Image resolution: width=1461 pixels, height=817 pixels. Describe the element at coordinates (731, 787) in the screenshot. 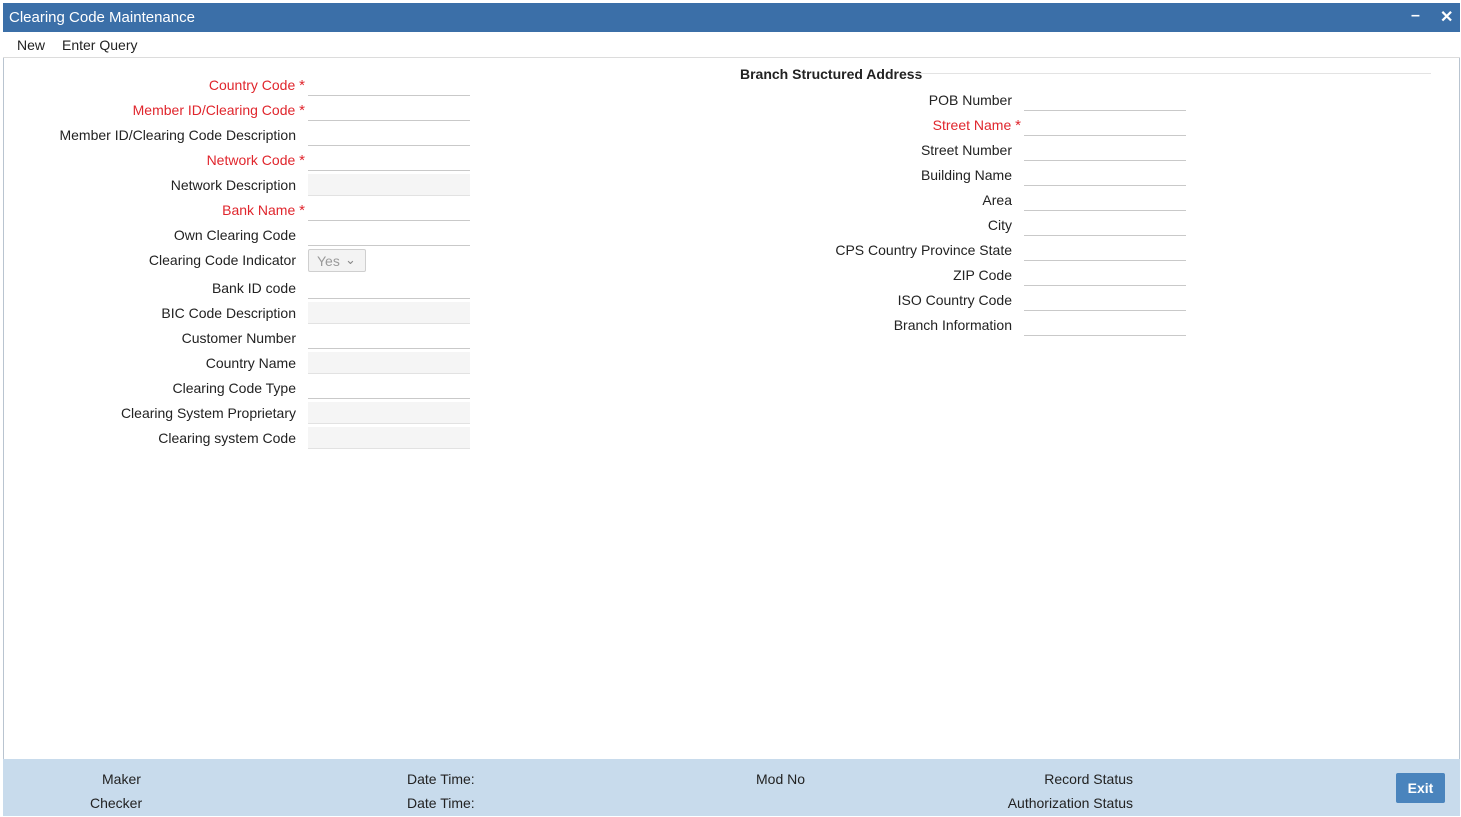

I see `audit-footer` at that location.